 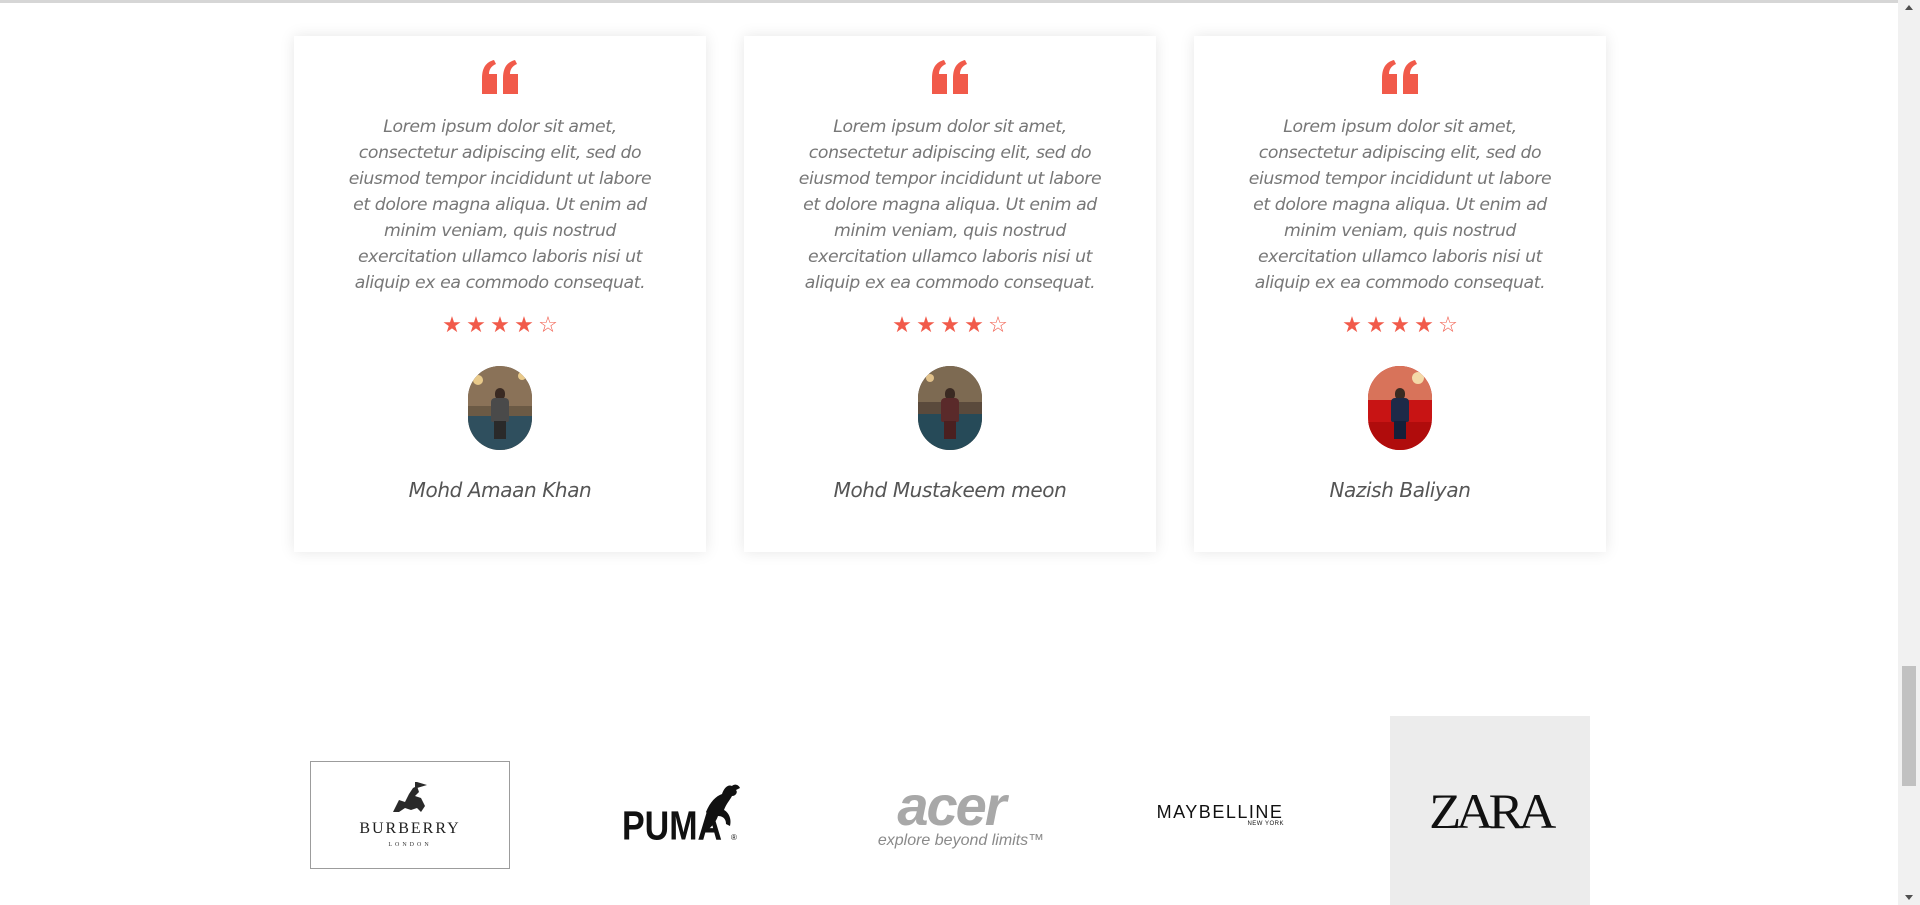 What do you see at coordinates (1909, 452) in the screenshot?
I see `vertical-scrollbar` at bounding box center [1909, 452].